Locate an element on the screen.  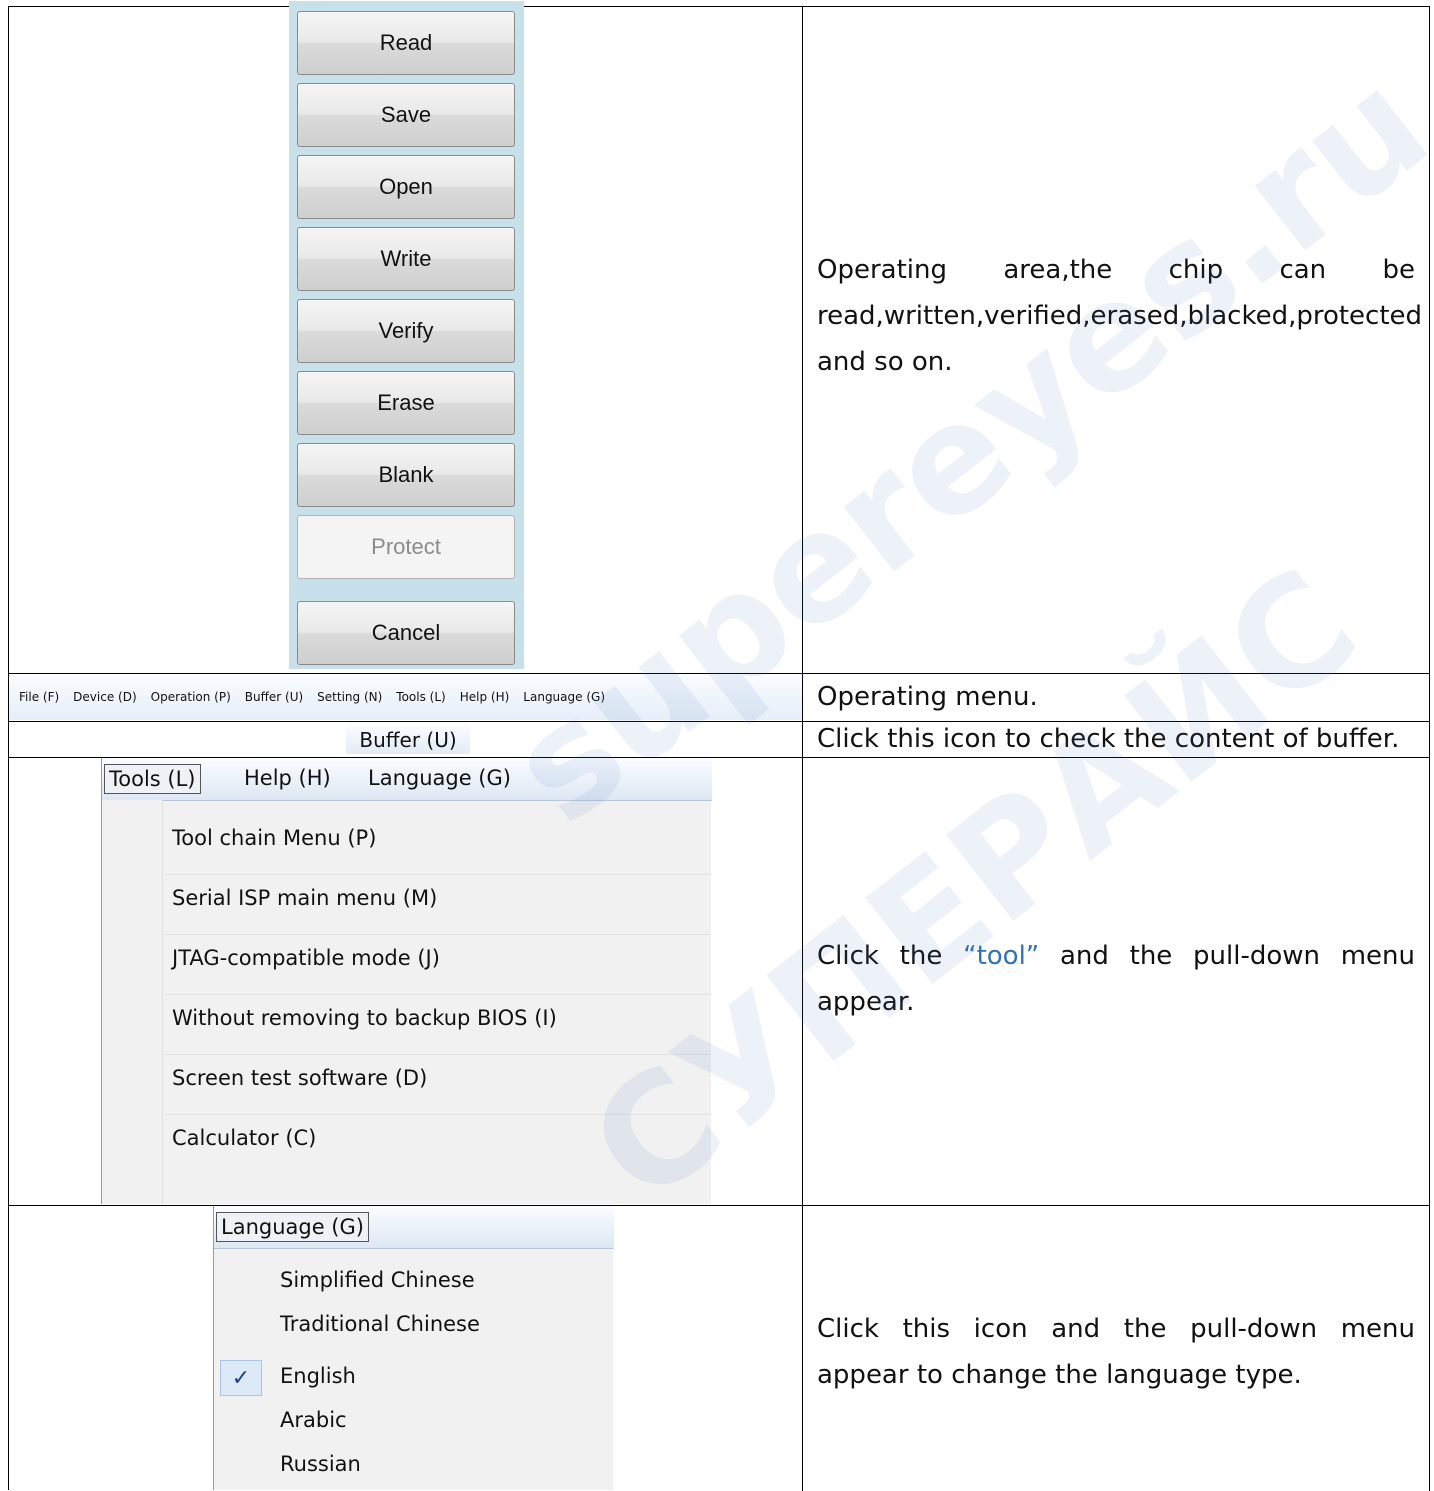
verify-button: Verify is located at coordinates (406, 331).